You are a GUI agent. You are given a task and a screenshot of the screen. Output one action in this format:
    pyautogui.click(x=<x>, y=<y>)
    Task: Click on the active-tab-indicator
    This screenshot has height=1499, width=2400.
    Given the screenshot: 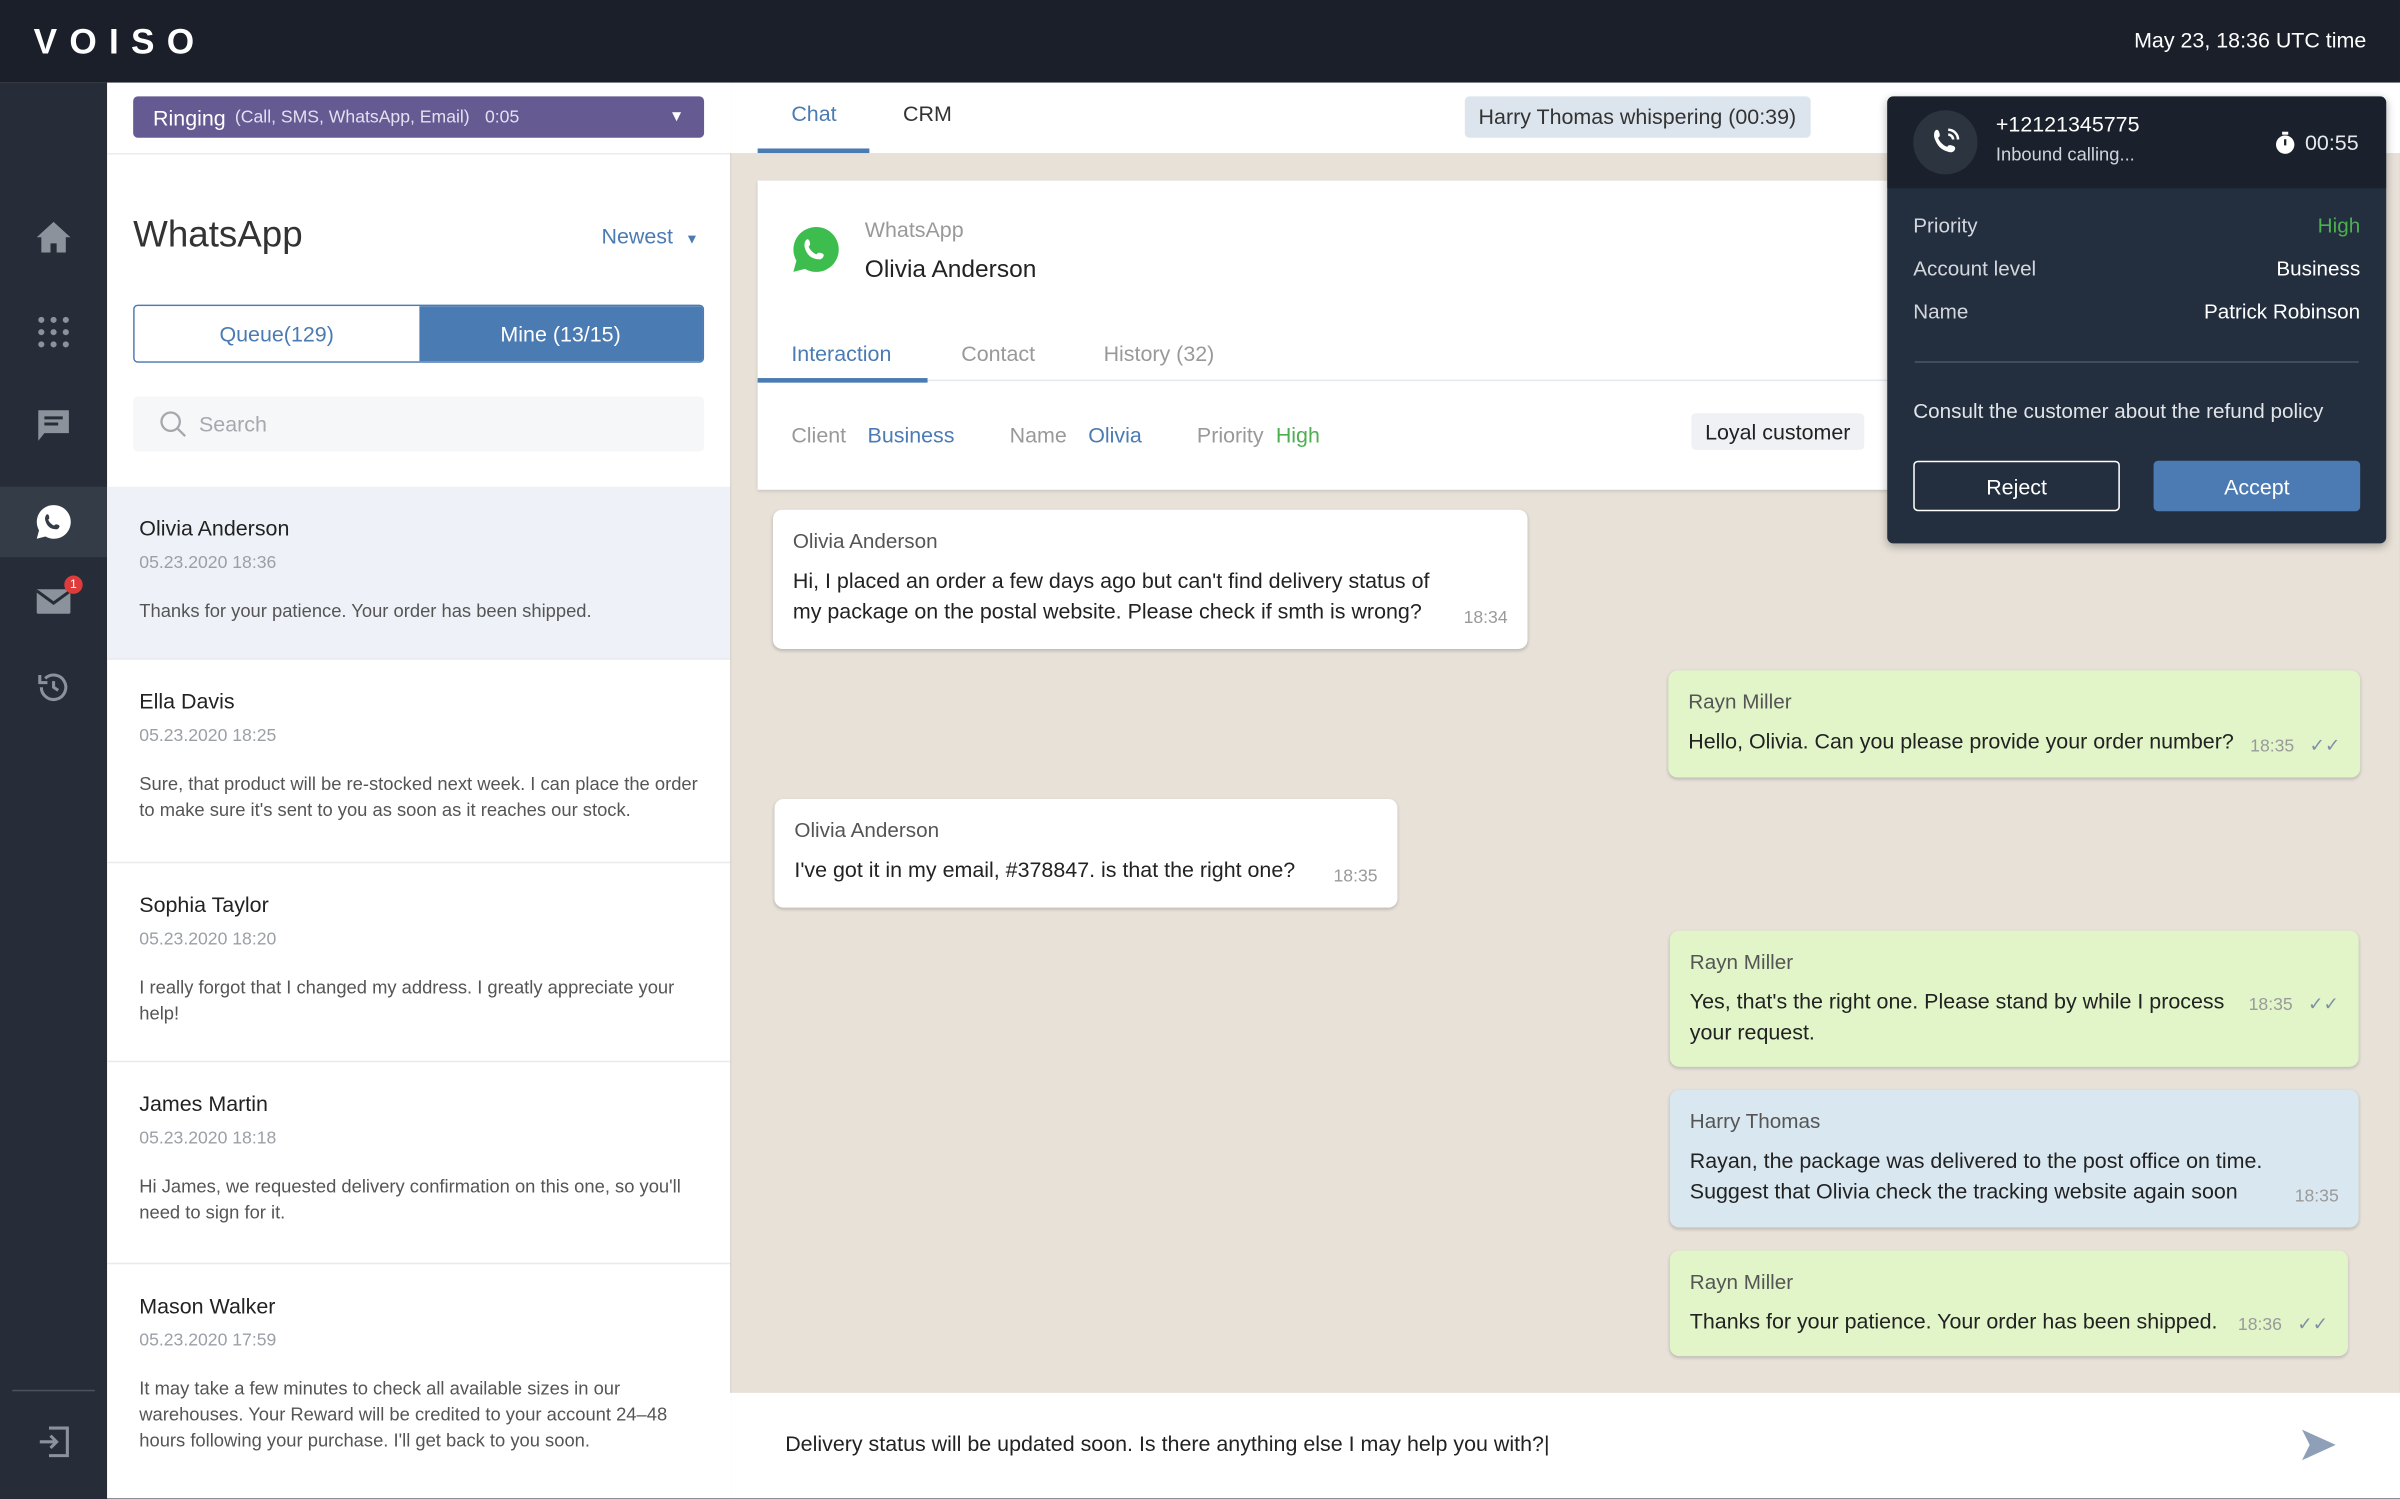 What is the action you would take?
    pyautogui.click(x=842, y=380)
    